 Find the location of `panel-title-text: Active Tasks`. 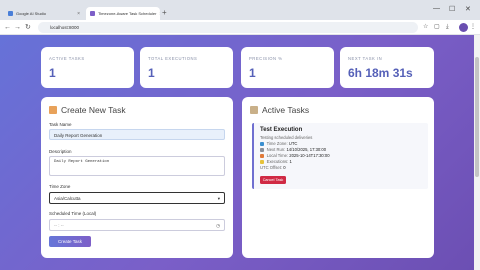

panel-title-text: Active Tasks is located at coordinates (286, 110).